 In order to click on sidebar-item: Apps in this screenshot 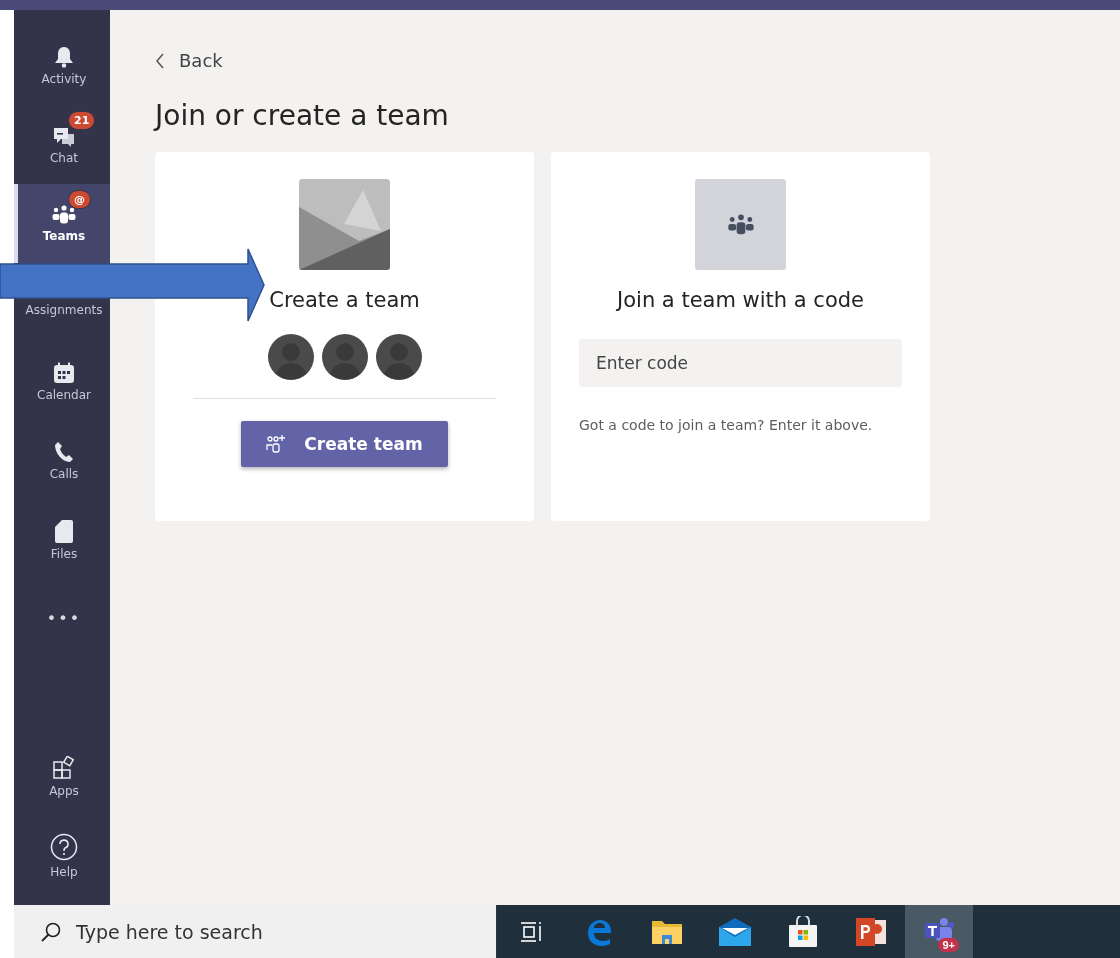, I will do `click(62, 776)`.